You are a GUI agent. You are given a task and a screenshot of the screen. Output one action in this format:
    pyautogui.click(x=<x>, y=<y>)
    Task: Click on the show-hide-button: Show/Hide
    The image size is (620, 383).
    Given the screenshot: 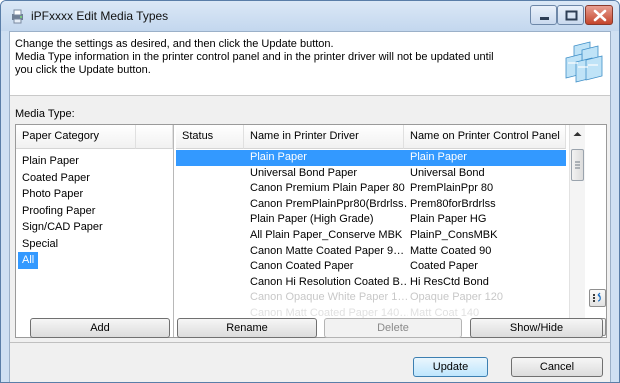 What is the action you would take?
    pyautogui.click(x=536, y=328)
    